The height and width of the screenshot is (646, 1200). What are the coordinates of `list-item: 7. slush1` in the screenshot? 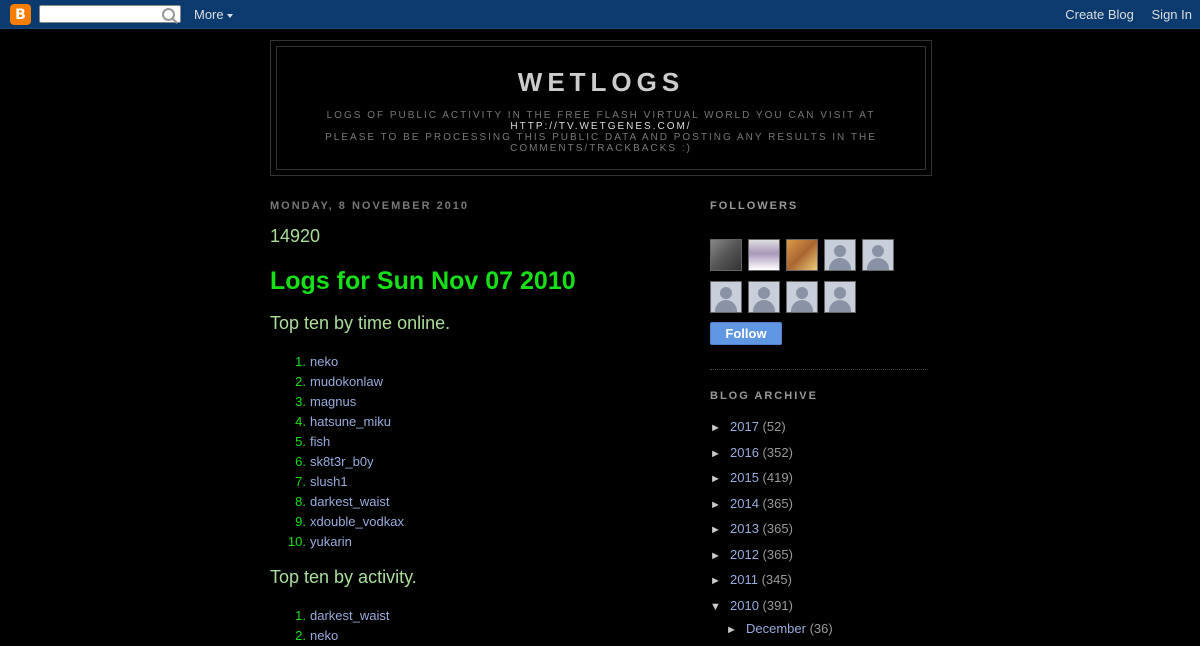 It's located at (475, 482).